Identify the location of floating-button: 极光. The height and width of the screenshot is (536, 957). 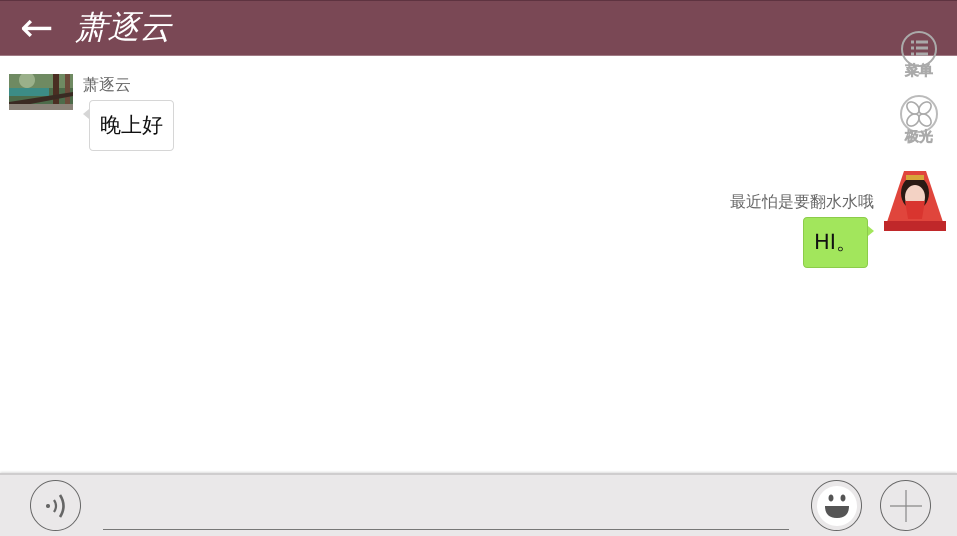
(919, 119).